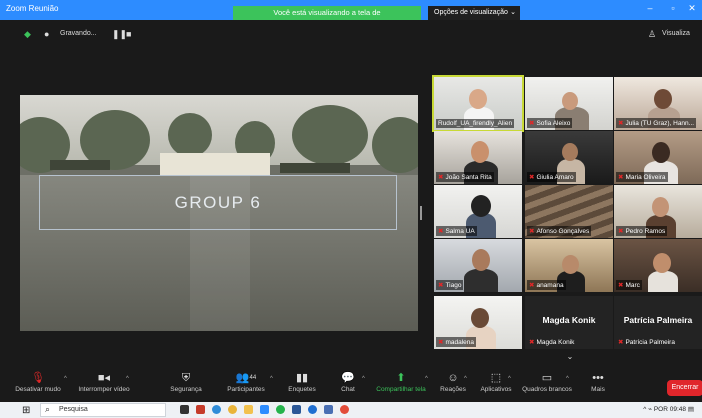 The width and height of the screenshot is (702, 418). Describe the element at coordinates (684, 388) in the screenshot. I see `end-meeting-button: Encerrar` at that location.